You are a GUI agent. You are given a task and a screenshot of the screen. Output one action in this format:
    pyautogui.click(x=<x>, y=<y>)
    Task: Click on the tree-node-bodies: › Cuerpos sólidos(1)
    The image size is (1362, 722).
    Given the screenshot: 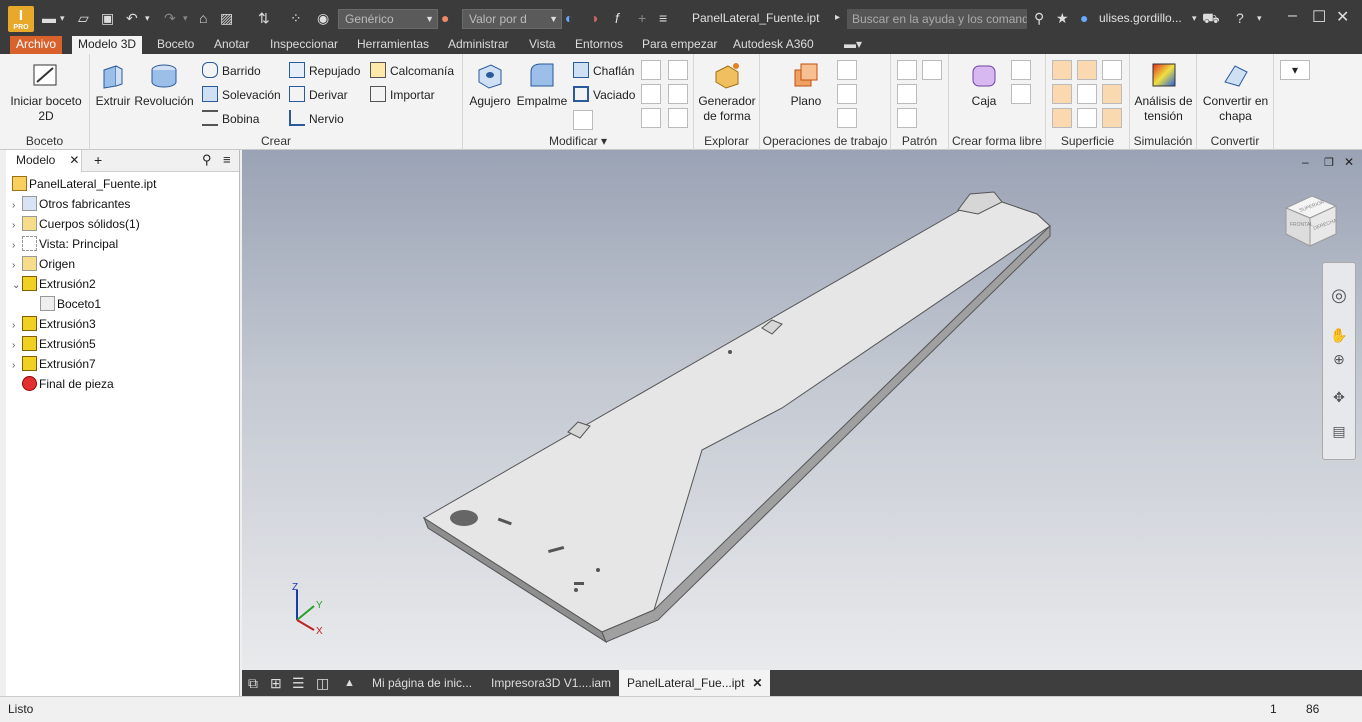 What is the action you would take?
    pyautogui.click(x=76, y=225)
    